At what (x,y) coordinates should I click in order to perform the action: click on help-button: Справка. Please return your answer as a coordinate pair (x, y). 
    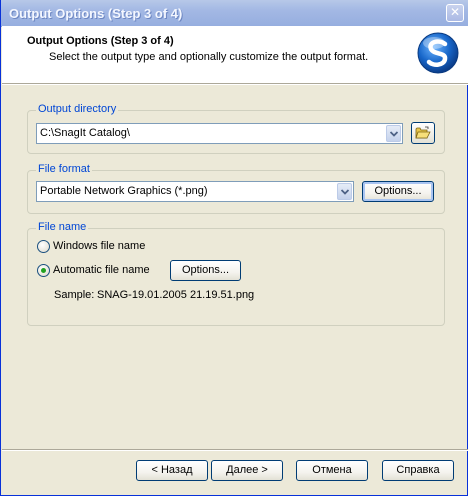
    Looking at the image, I should click on (418, 470).